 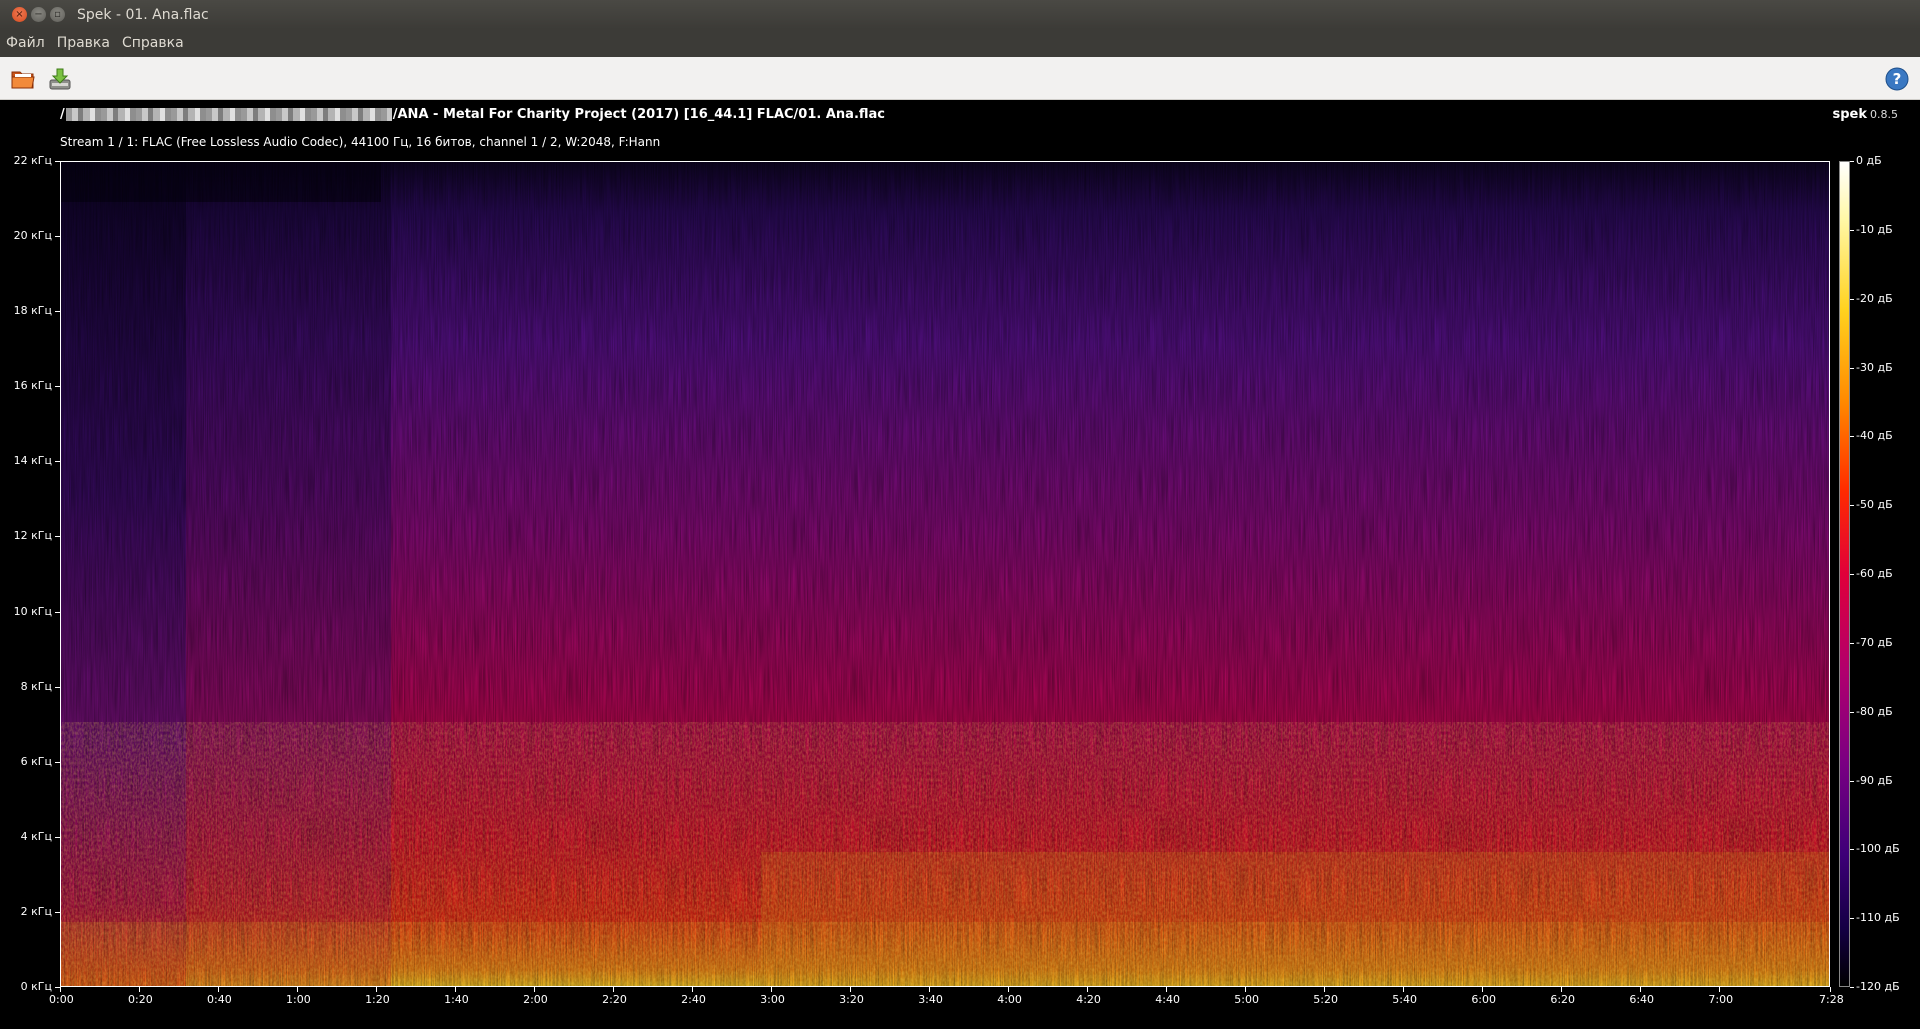 I want to click on time-tick-label: 4:00, so click(x=1009, y=999).